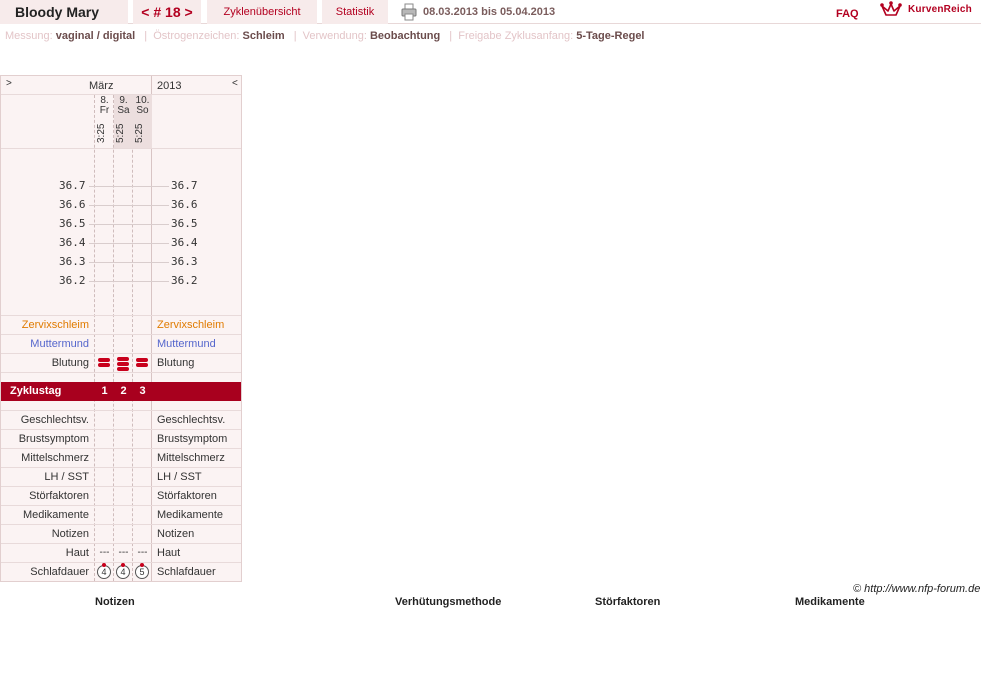 The image size is (981, 681). I want to click on user-name: Bloody Mary, so click(64, 12).